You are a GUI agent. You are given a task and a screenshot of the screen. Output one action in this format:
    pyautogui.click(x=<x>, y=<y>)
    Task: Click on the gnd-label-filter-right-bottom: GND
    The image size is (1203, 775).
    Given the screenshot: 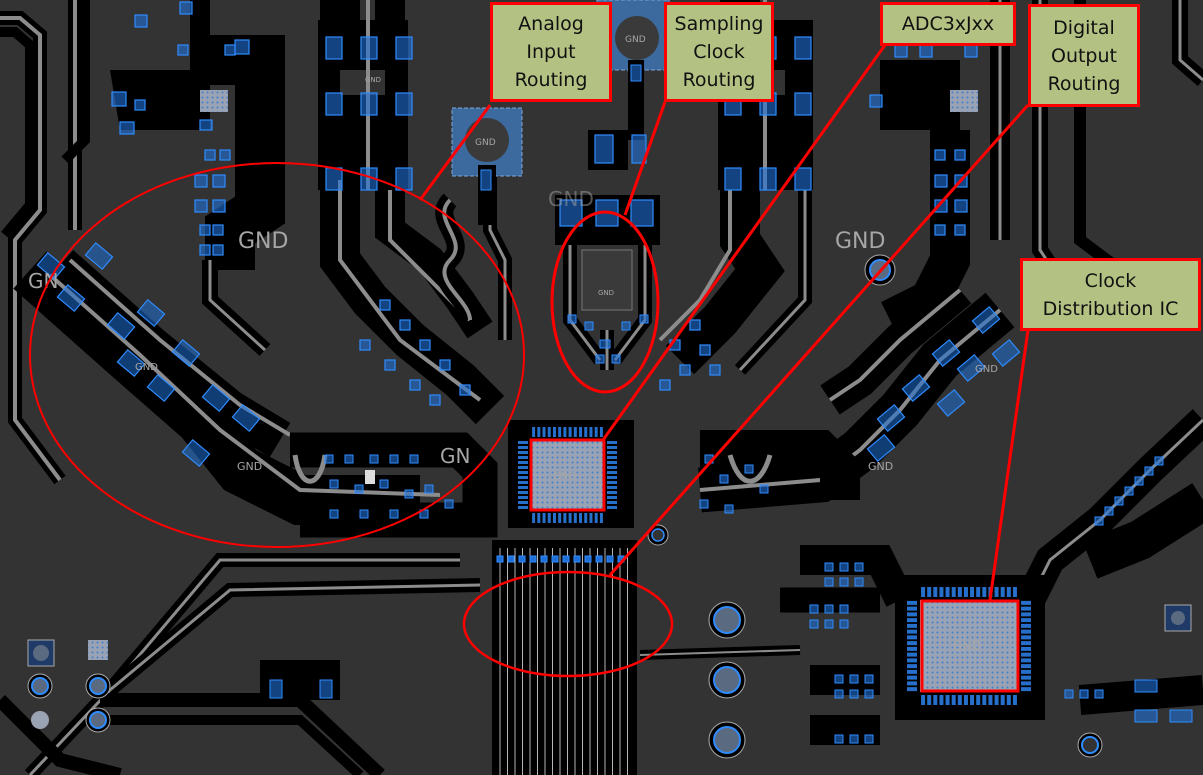 What is the action you would take?
    pyautogui.click(x=880, y=466)
    